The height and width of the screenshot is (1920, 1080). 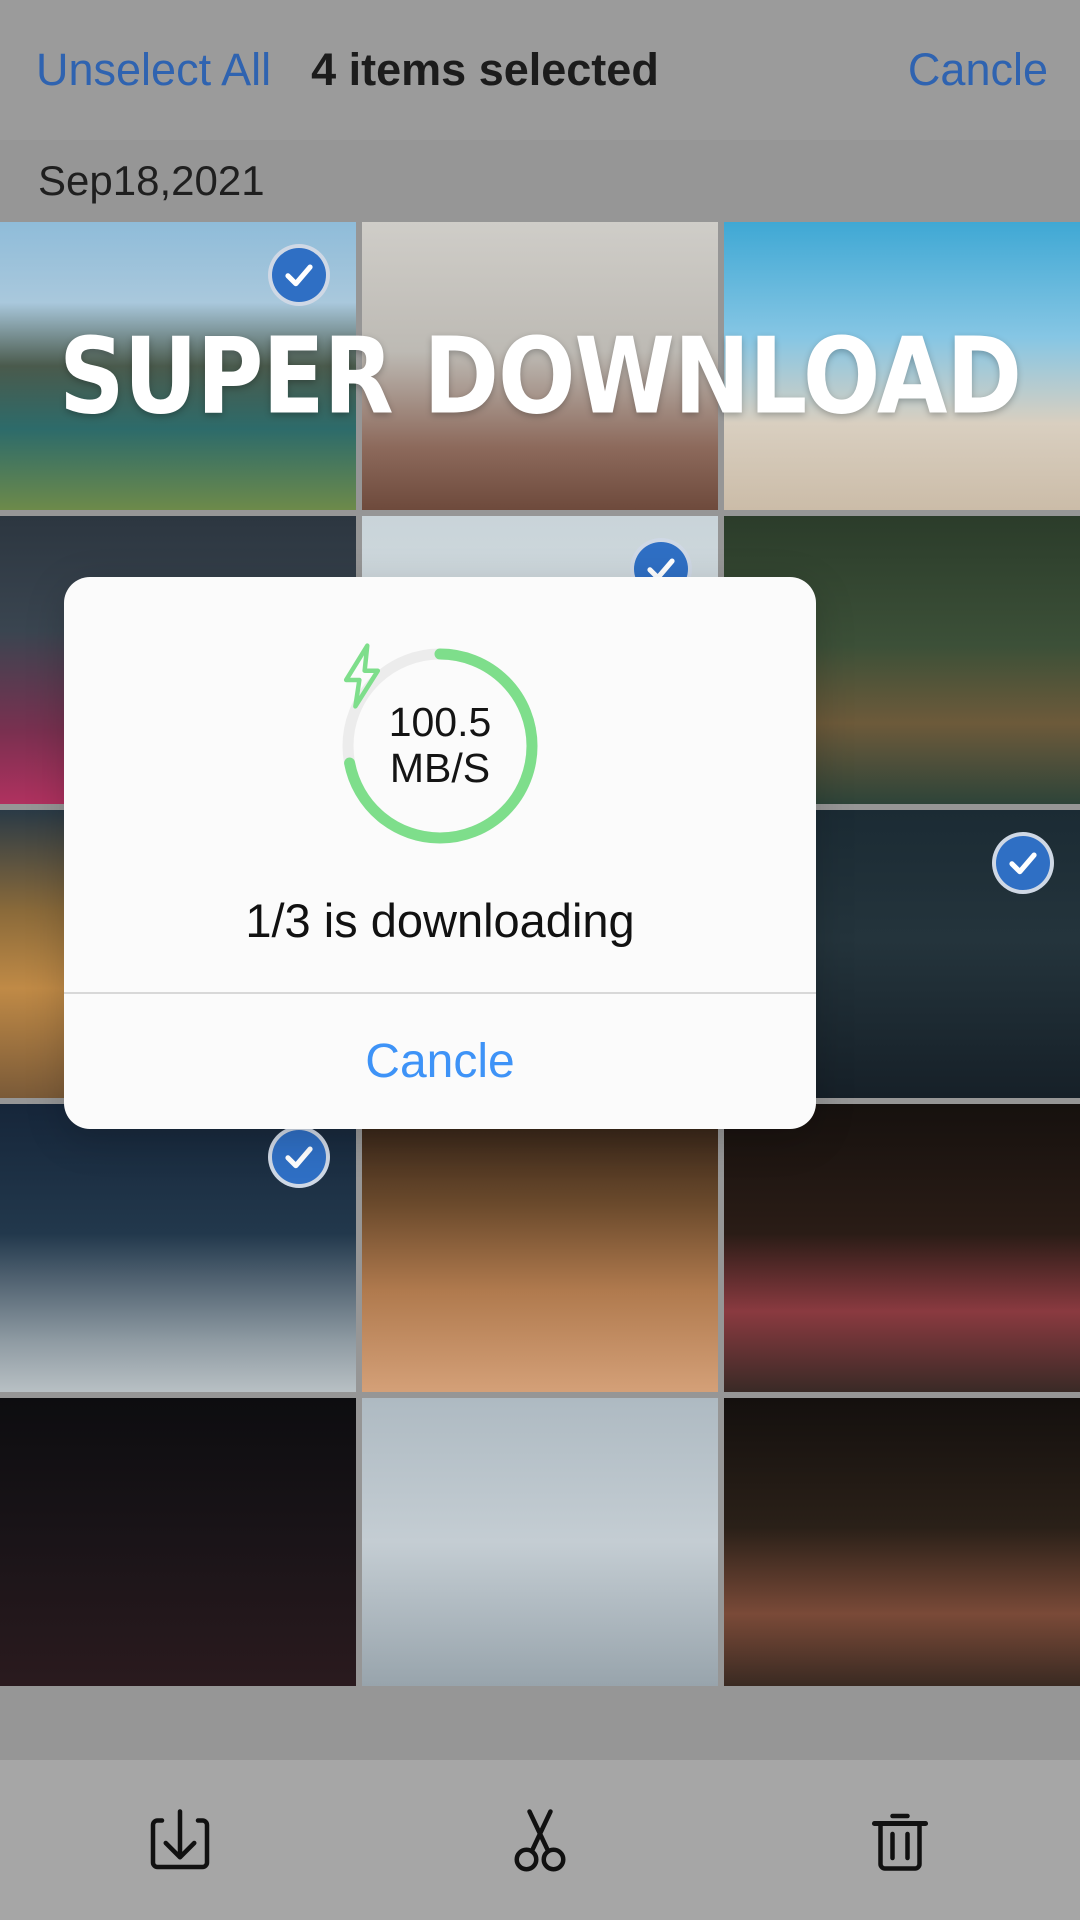 I want to click on action-toolbar, so click(x=540, y=1840).